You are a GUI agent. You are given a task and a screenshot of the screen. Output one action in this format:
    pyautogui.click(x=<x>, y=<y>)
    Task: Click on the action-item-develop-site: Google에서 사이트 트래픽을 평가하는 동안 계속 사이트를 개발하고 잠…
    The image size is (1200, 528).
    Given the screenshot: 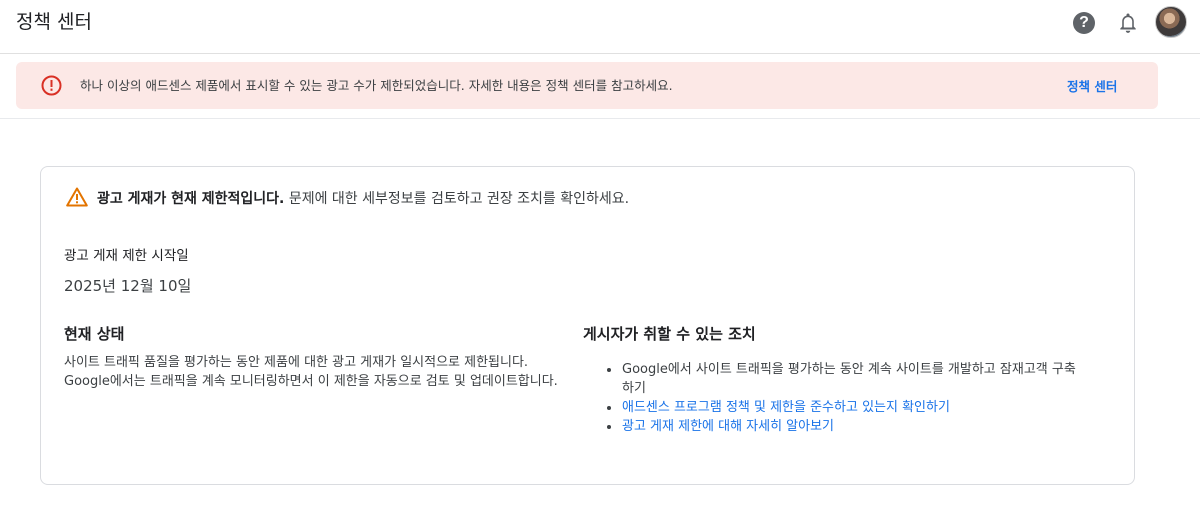 What is the action you would take?
    pyautogui.click(x=844, y=379)
    